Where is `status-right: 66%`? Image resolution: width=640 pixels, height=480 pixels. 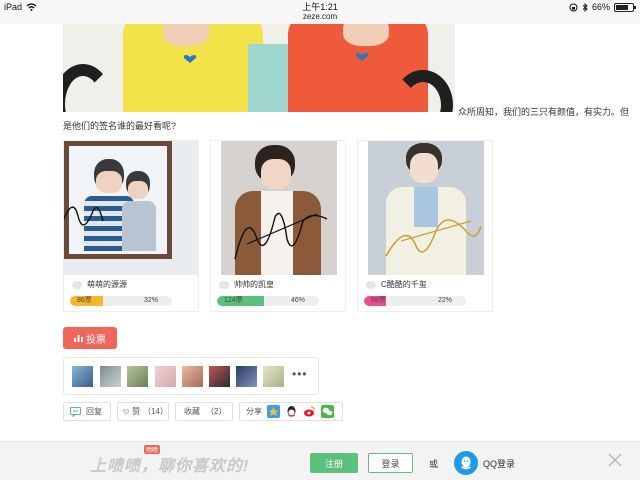 status-right: 66% is located at coordinates (602, 7).